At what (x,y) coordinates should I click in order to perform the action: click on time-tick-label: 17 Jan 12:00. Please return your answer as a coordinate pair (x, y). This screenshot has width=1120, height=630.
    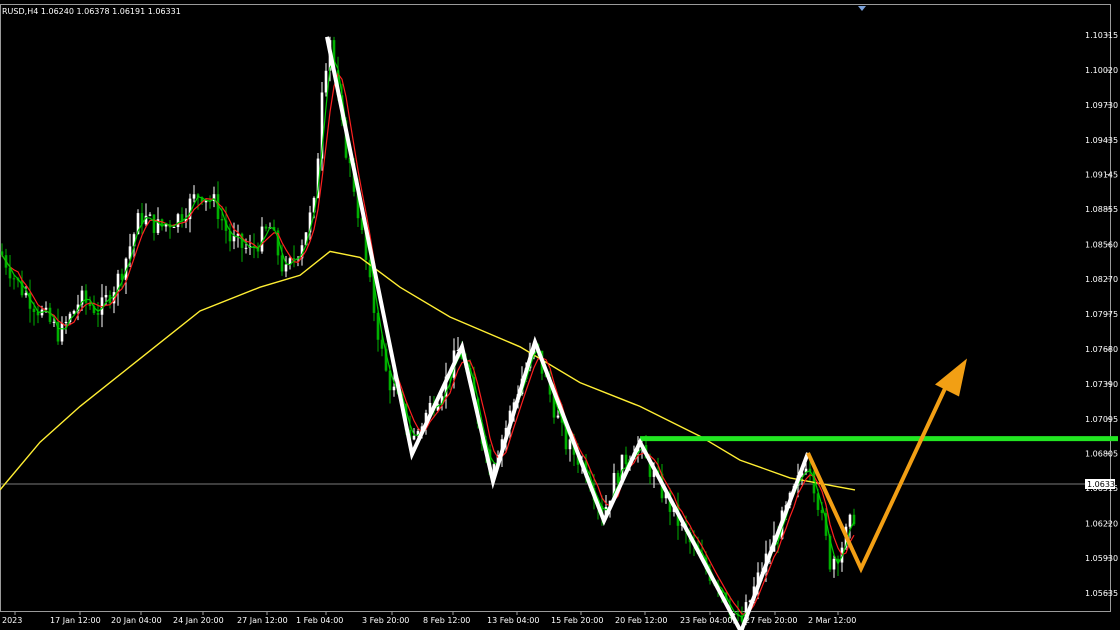
    Looking at the image, I should click on (75, 620).